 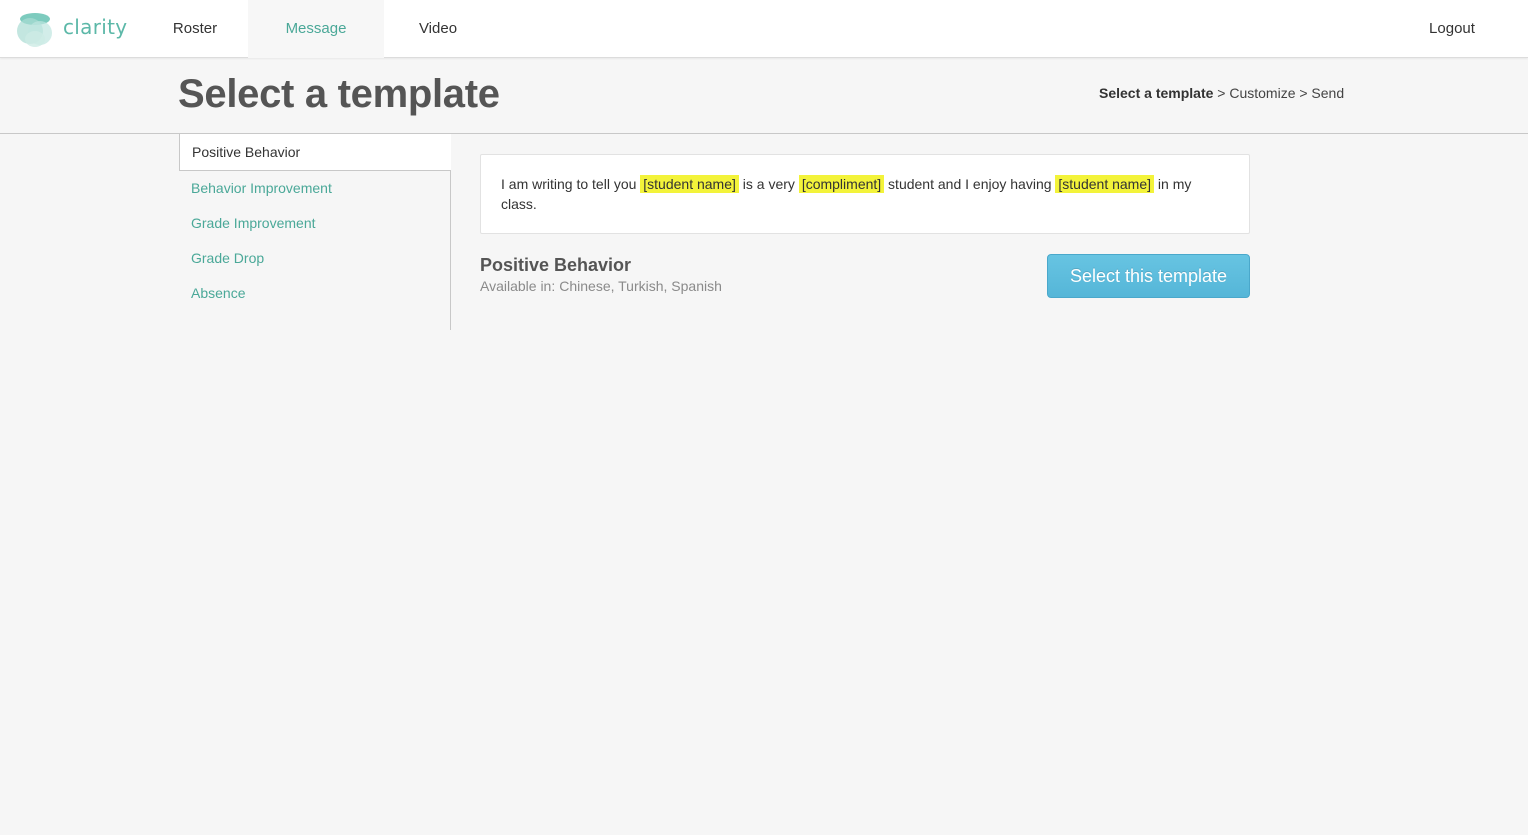 What do you see at coordinates (314, 258) in the screenshot?
I see `template-item-grade-drop: Grade Drop` at bounding box center [314, 258].